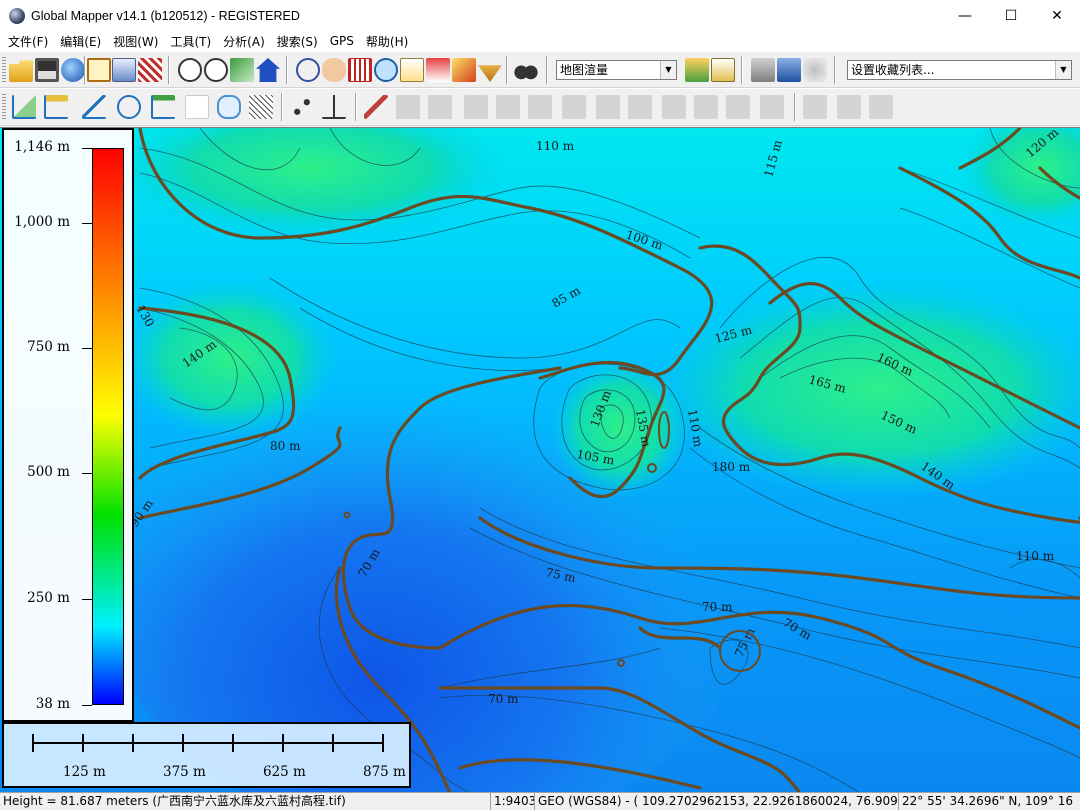 The width and height of the screenshot is (1080, 810). I want to click on zoom-in-icon, so click(190, 70).